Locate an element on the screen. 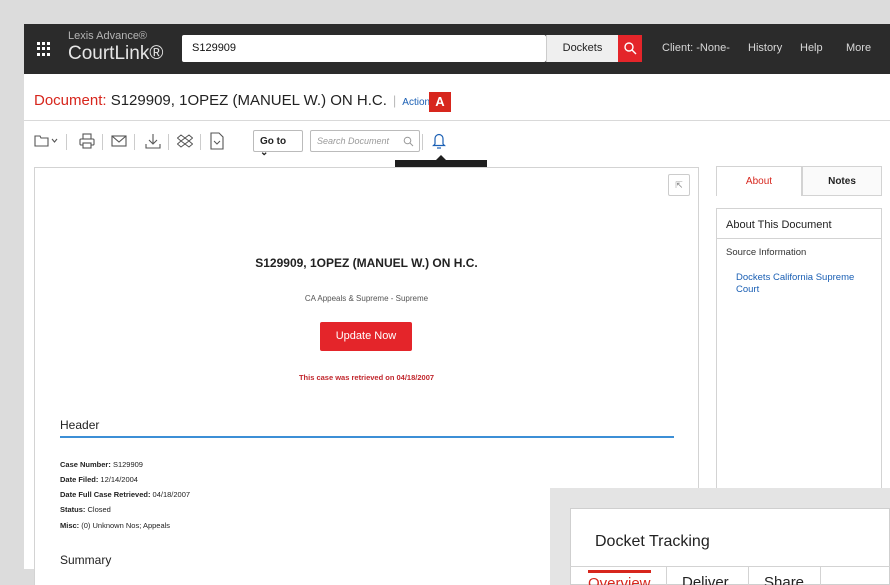 The height and width of the screenshot is (585, 890). misc-field: Misc: (0) Unknown Nos; Appeals is located at coordinates (115, 525).